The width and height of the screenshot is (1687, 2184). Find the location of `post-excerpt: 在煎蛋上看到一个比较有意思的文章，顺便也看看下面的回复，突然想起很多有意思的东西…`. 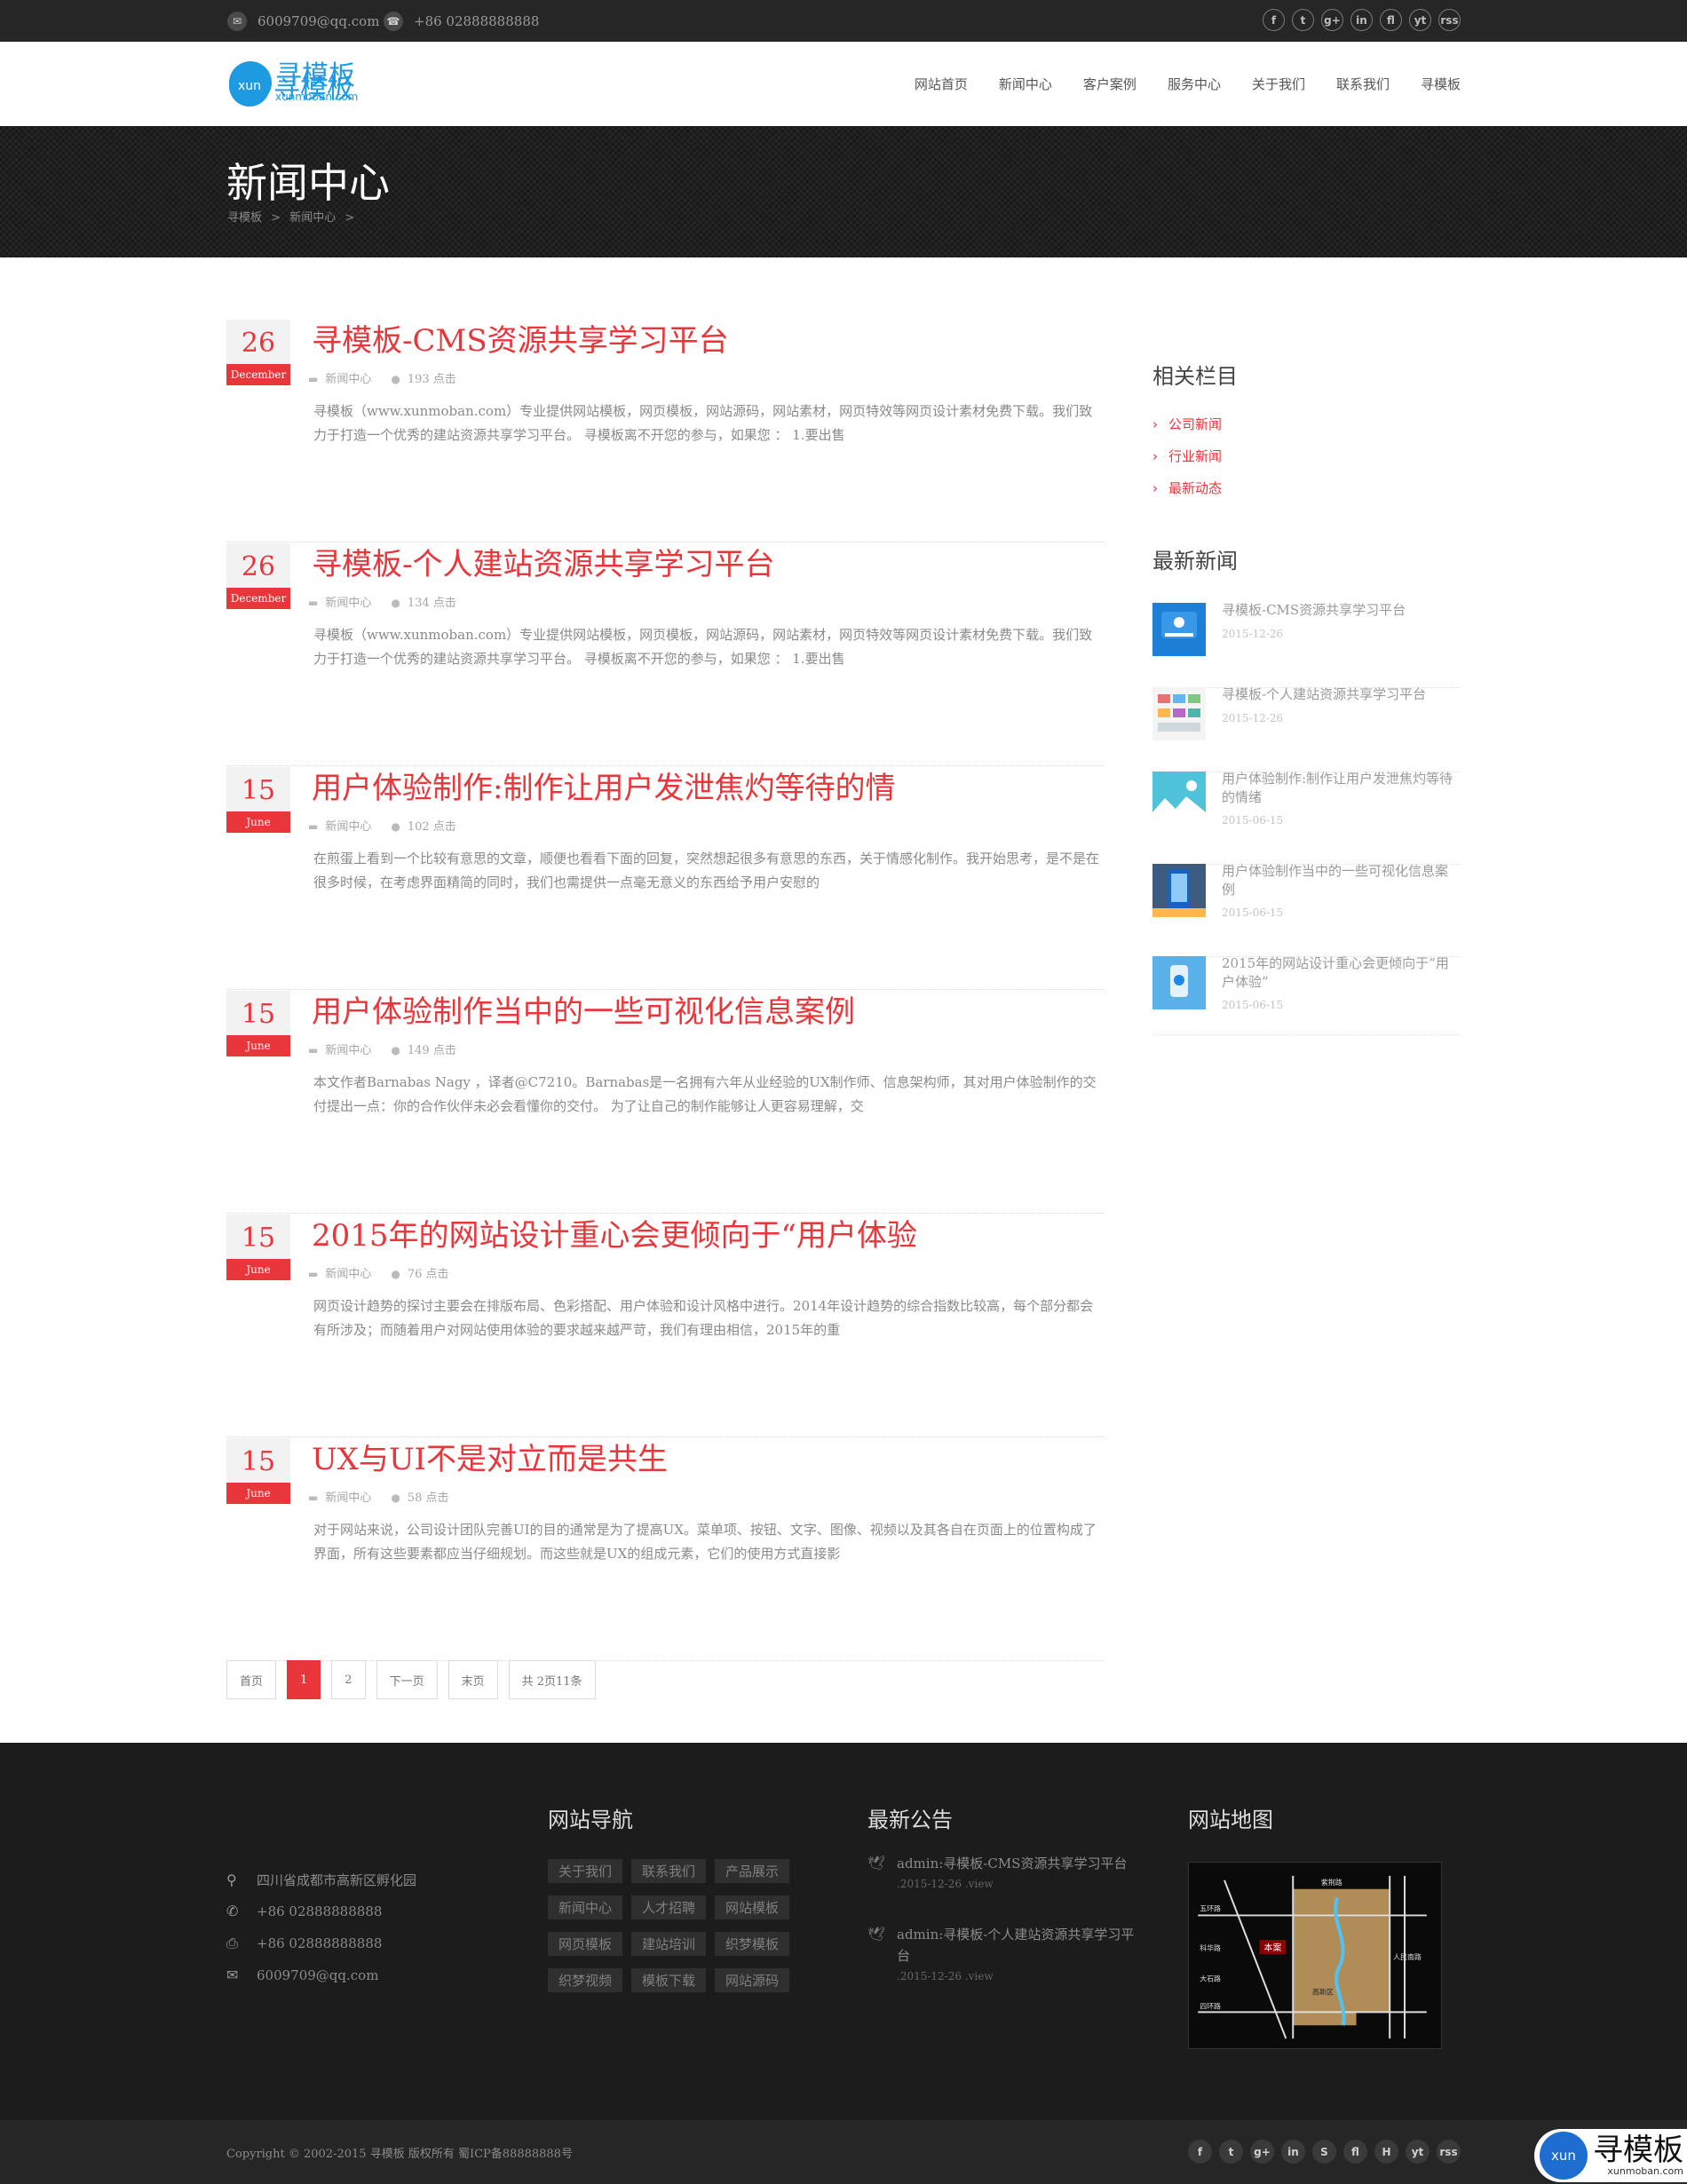

post-excerpt: 在煎蛋上看到一个比较有意思的文章，顺便也看看下面的回复，突然想起很多有意思的东西… is located at coordinates (706, 870).